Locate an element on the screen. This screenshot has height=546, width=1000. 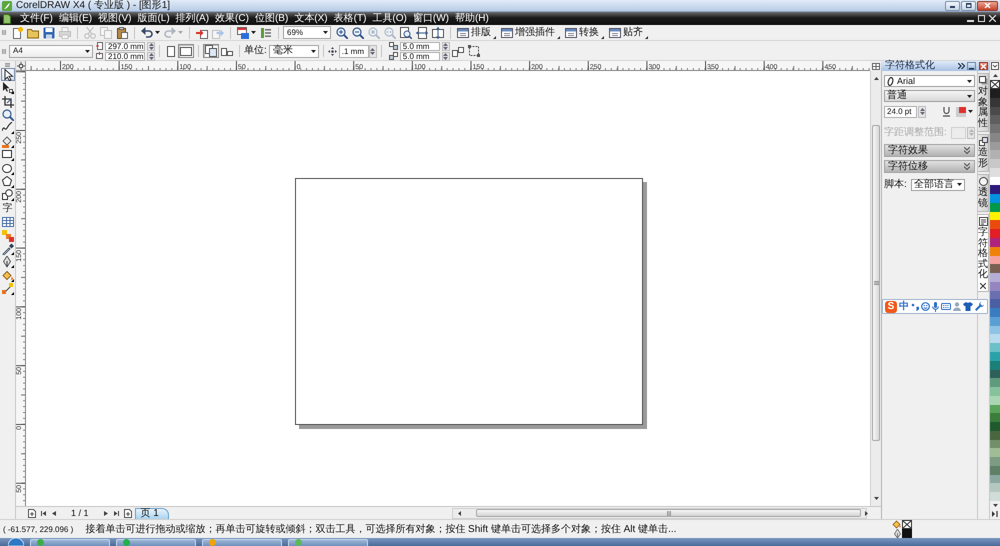
zoom-out-button is located at coordinates (358, 33).